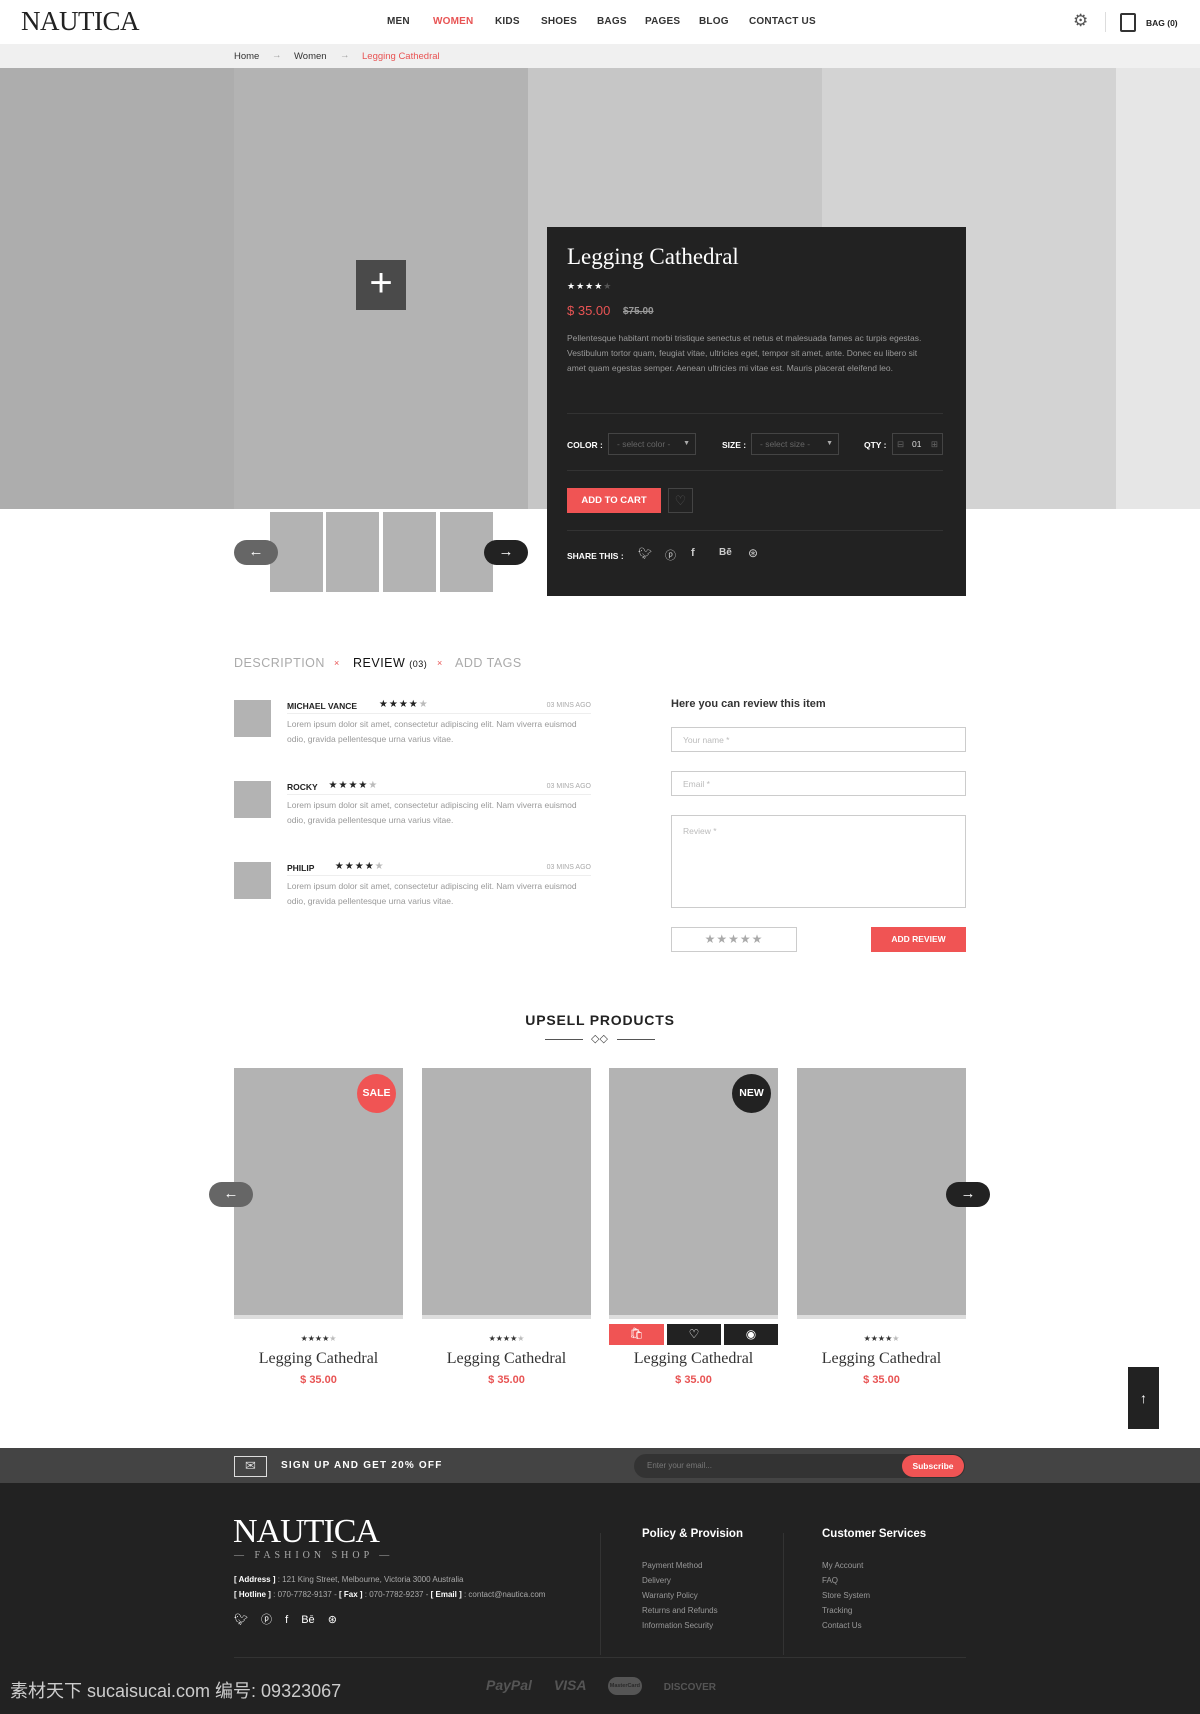  I want to click on footer-link: Warranty Policy, so click(680, 1595).